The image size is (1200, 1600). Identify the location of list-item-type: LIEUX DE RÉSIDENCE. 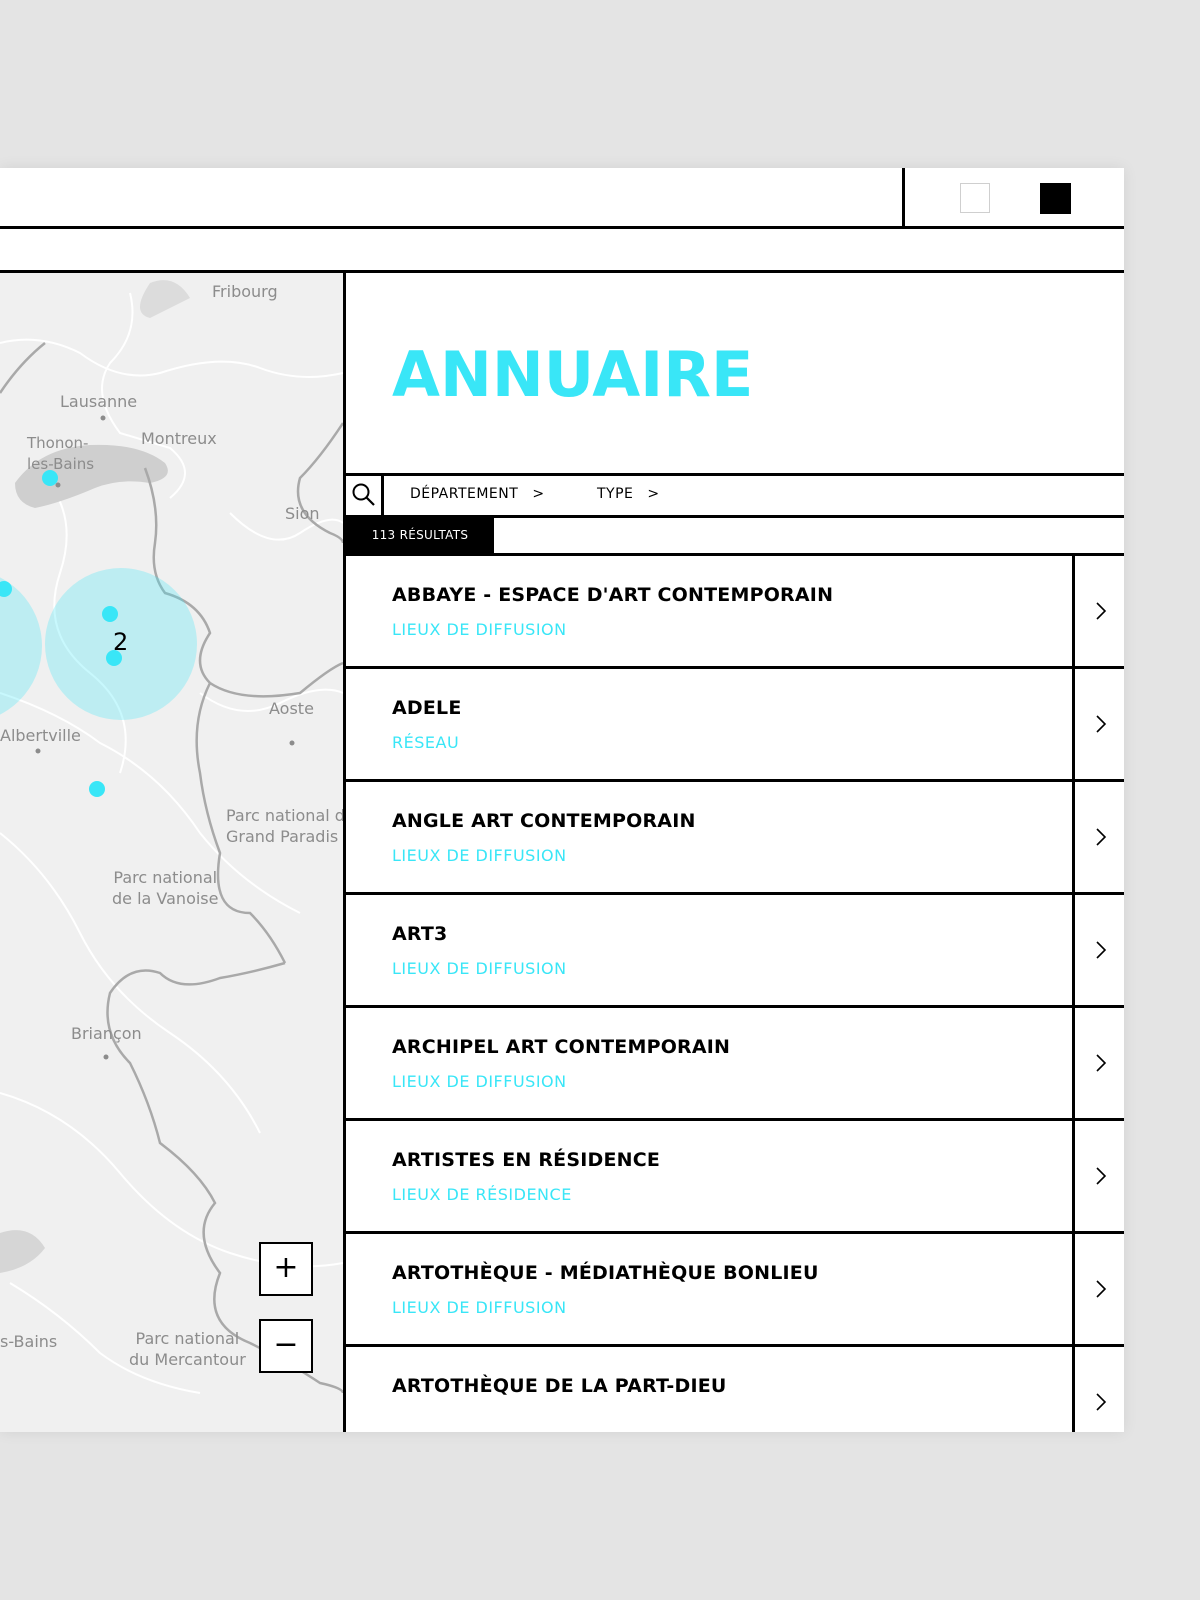
(482, 1194).